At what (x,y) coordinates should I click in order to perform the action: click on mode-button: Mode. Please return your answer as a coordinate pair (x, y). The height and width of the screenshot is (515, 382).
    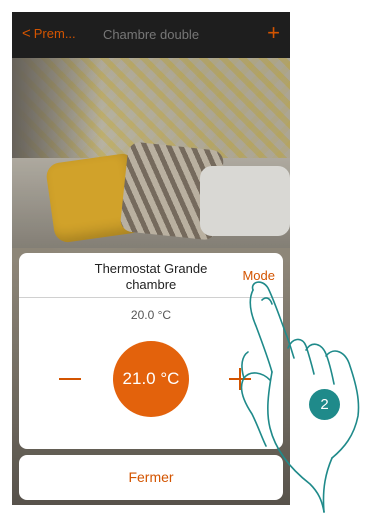
    Looking at the image, I should click on (258, 275).